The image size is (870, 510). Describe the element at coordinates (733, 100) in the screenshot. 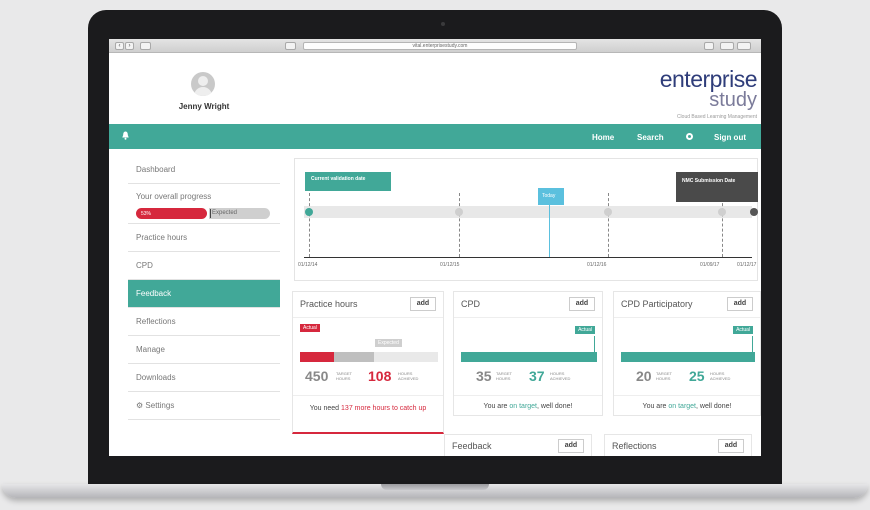

I see `logo-study: study` at that location.